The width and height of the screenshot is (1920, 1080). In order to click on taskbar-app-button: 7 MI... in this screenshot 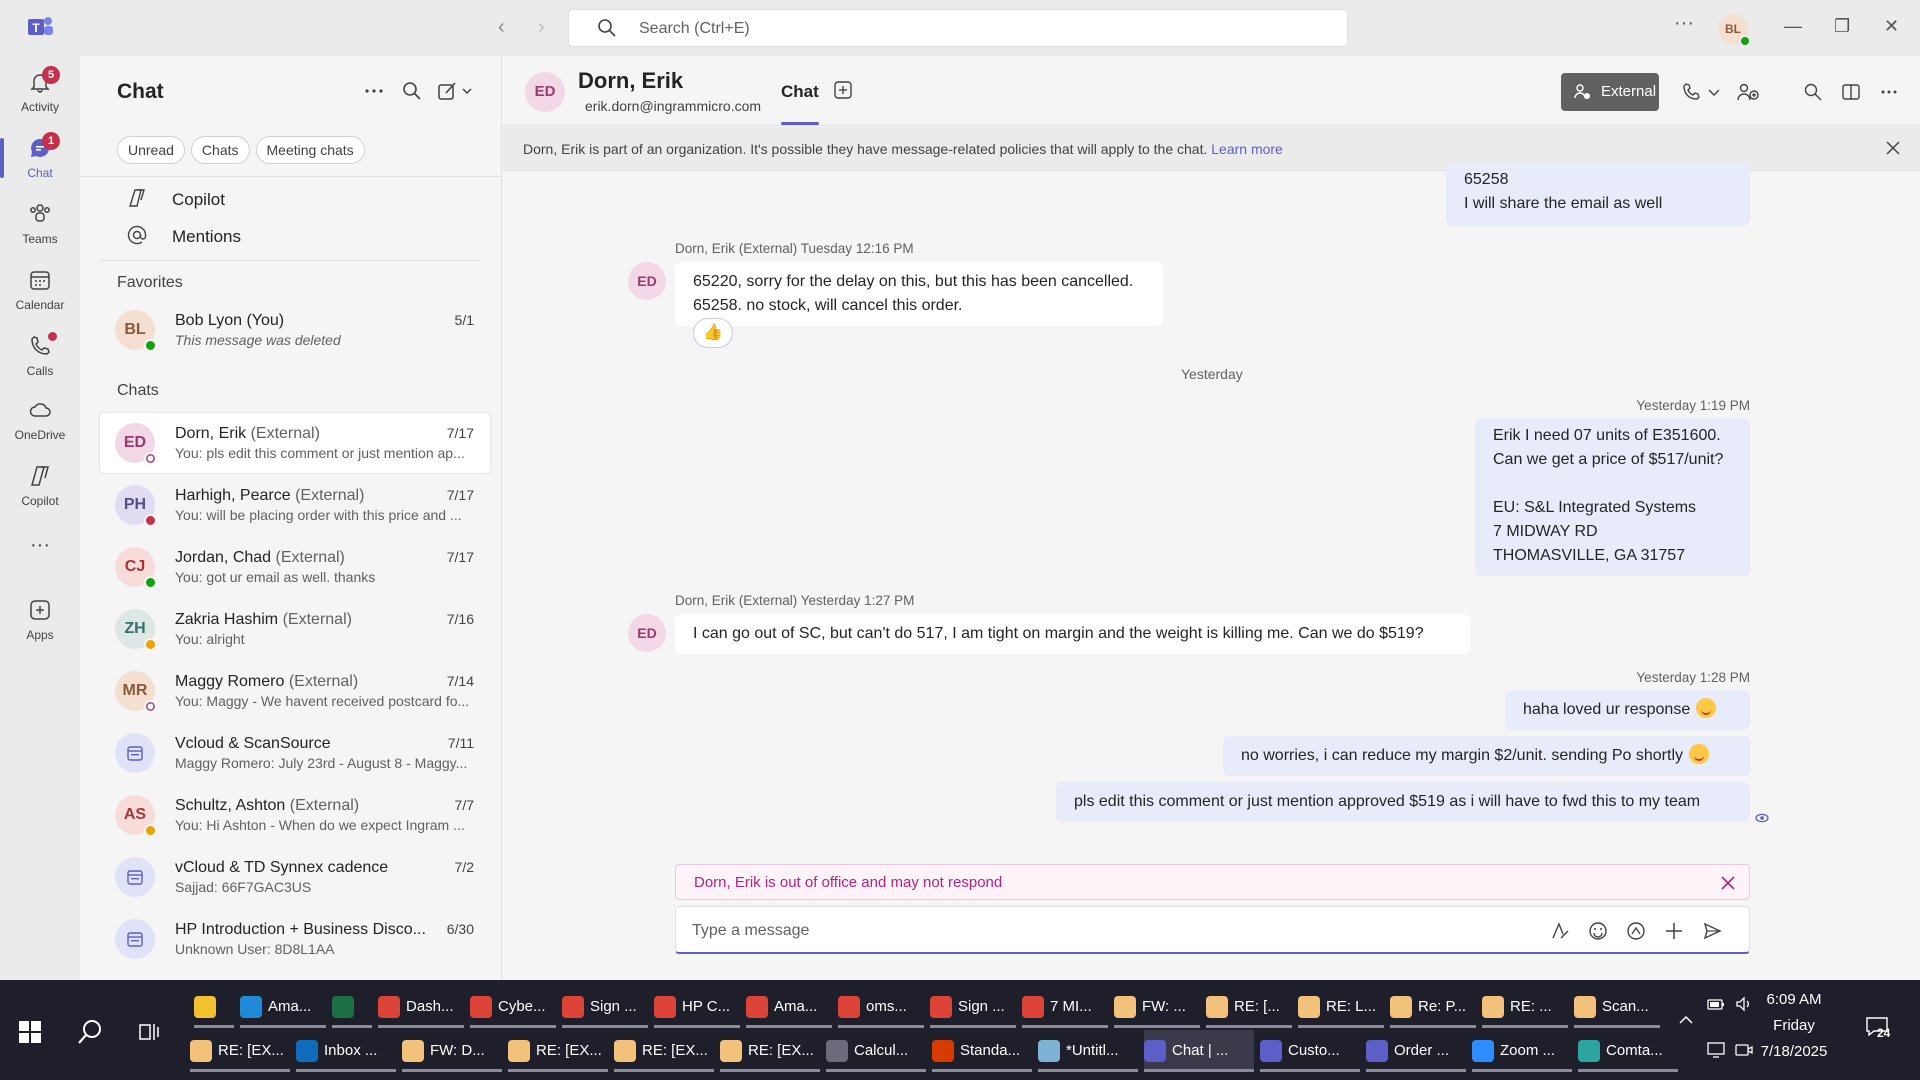, I will do `click(1065, 1007)`.